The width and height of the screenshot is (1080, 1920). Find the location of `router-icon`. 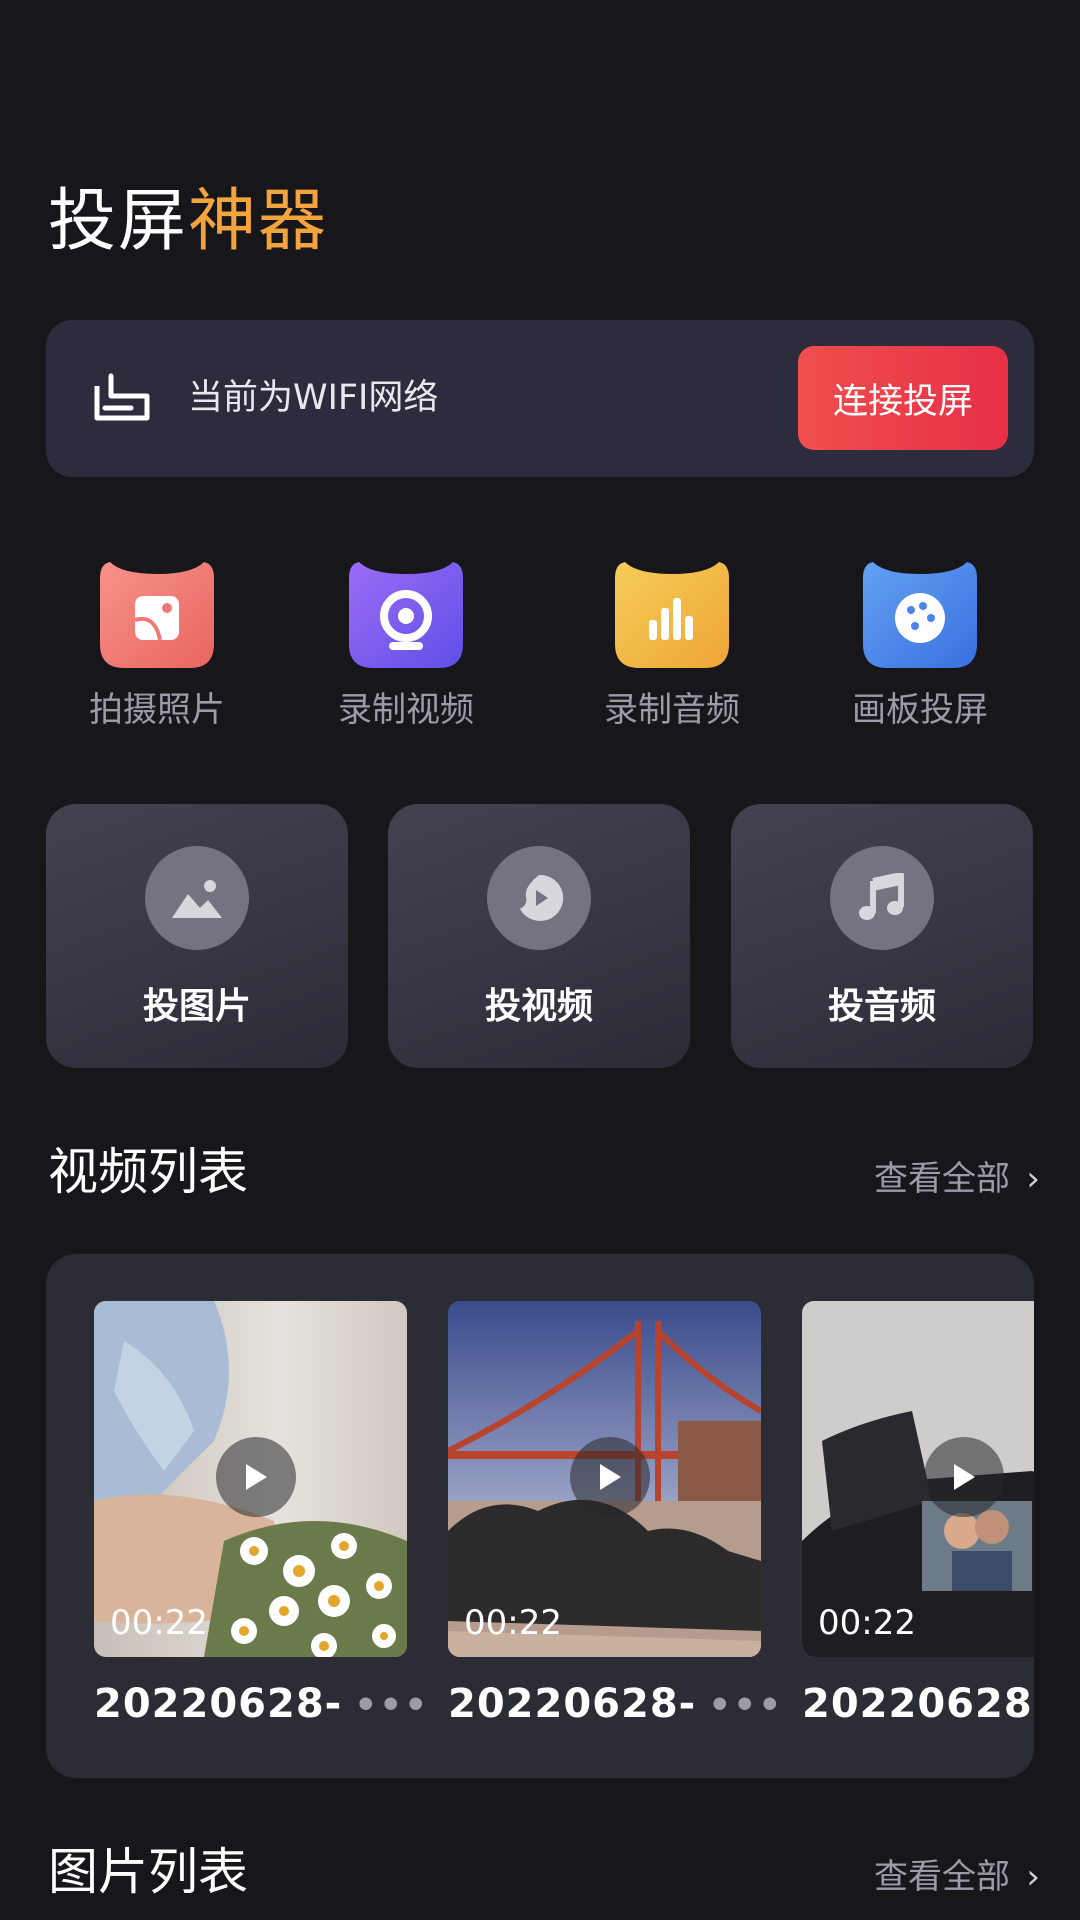

router-icon is located at coordinates (122, 397).